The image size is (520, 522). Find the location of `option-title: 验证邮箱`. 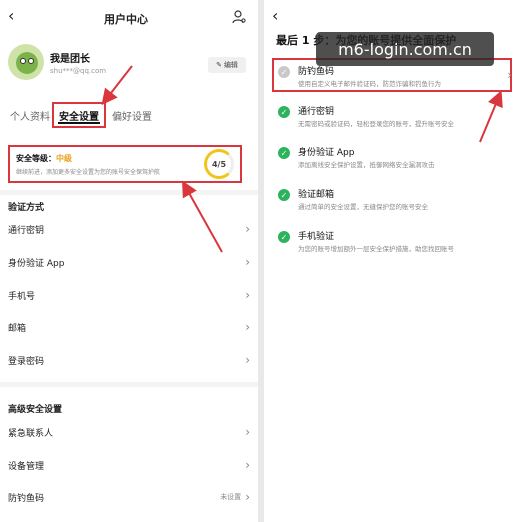

option-title: 验证邮箱 is located at coordinates (316, 195).